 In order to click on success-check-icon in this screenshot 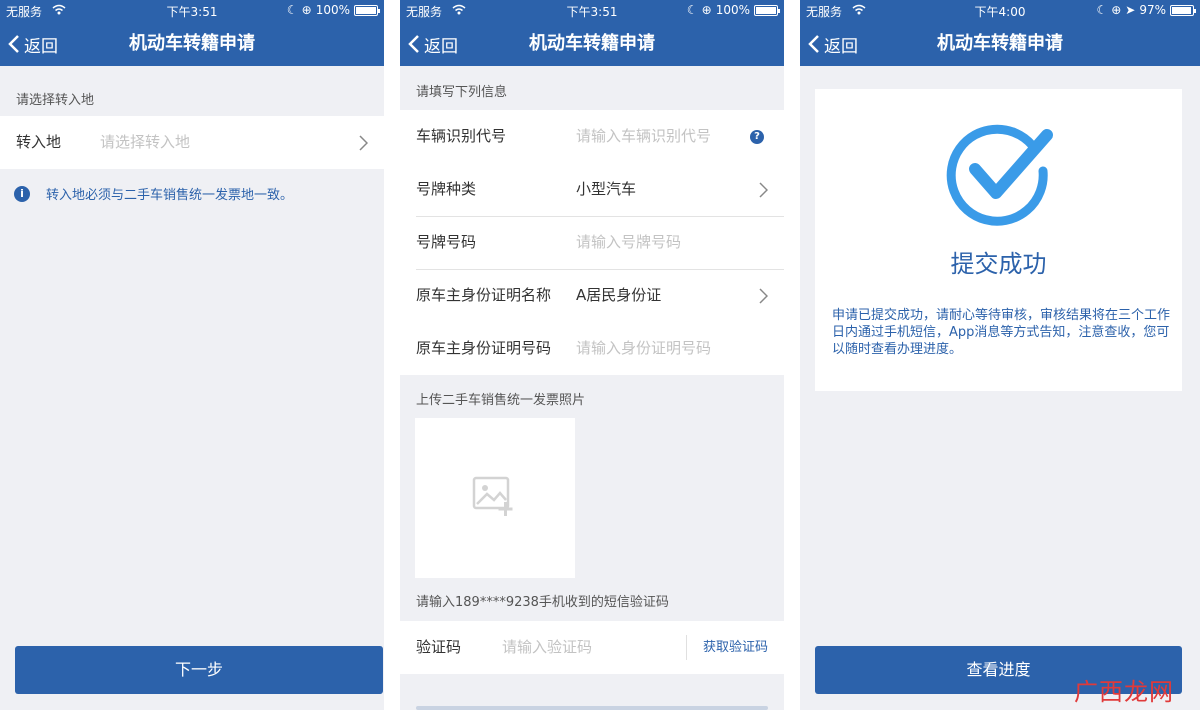, I will do `click(999, 175)`.